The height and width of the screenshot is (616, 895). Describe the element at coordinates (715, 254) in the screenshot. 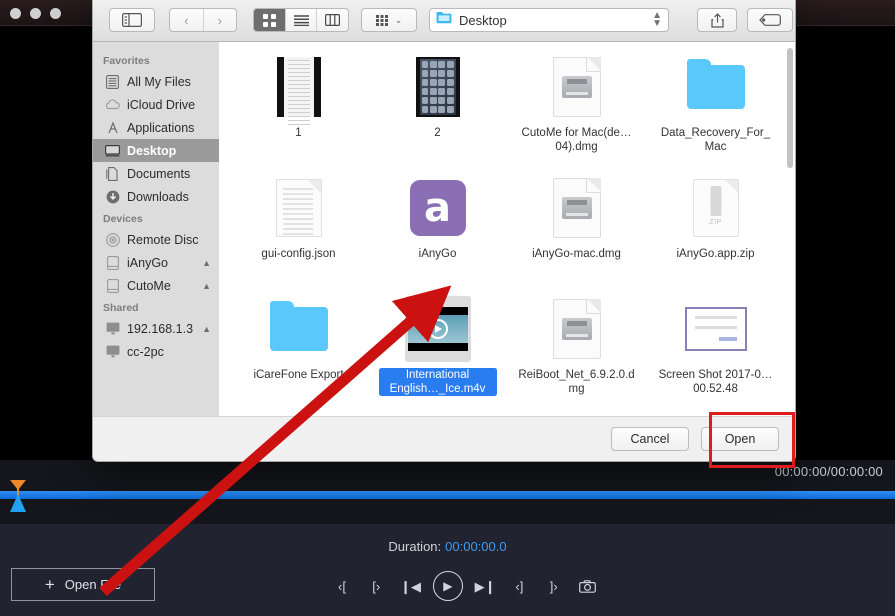

I see `file-label: iAnyGo.app.zip` at that location.